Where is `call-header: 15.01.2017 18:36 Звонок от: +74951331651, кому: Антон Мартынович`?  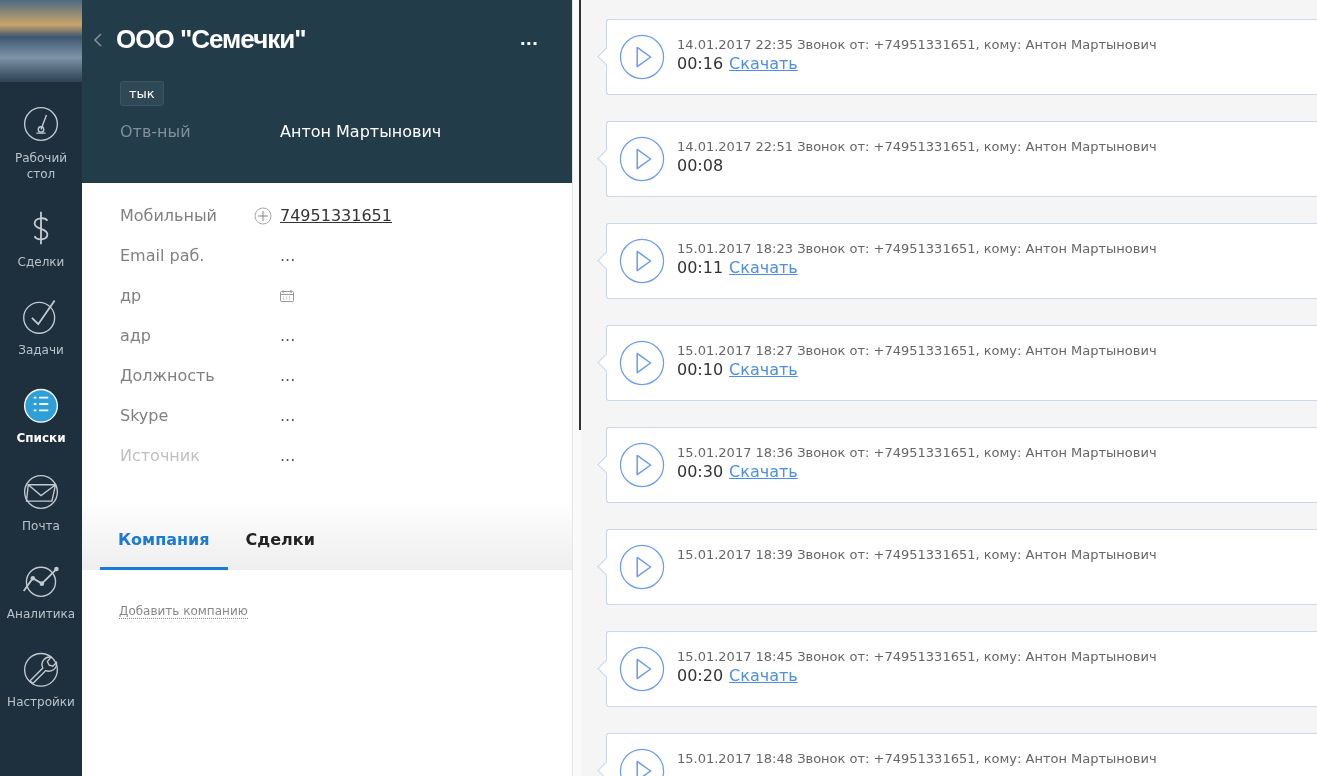 call-header: 15.01.2017 18:36 Звонок от: +74951331651, кому: Антон Мартынович is located at coordinates (917, 452).